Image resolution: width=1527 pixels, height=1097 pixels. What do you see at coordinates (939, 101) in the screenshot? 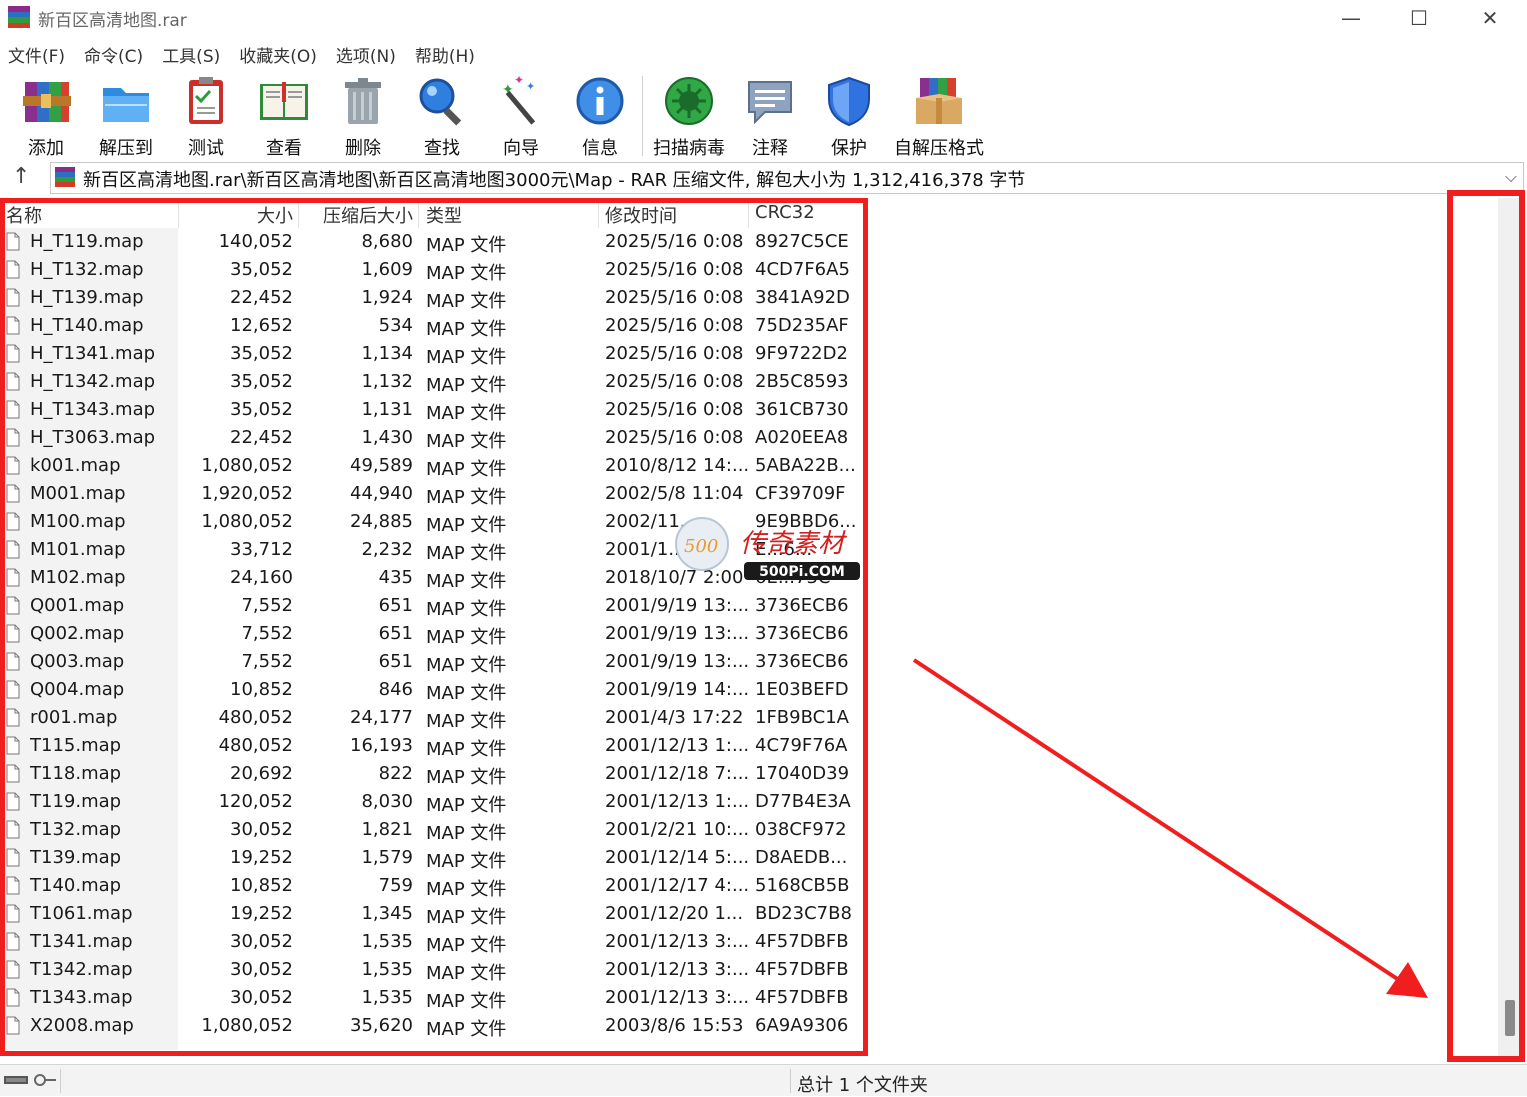
I see `sfx-box-icon` at bounding box center [939, 101].